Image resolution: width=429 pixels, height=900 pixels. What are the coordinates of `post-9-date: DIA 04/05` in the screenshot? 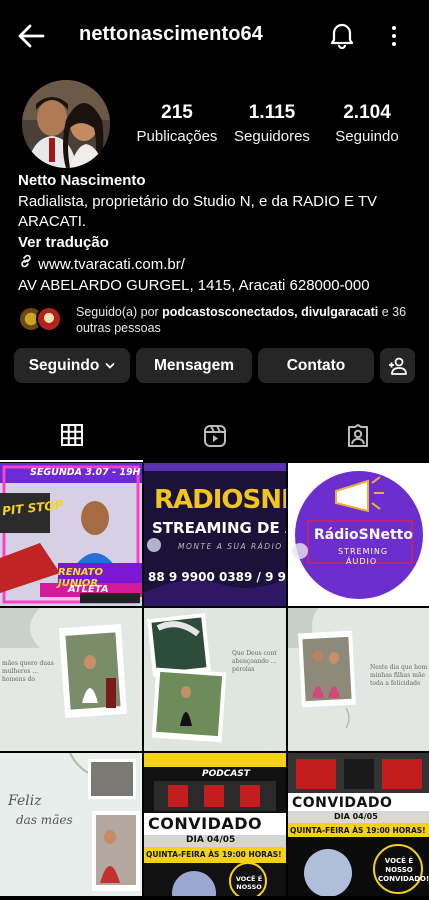 It's located at (356, 816).